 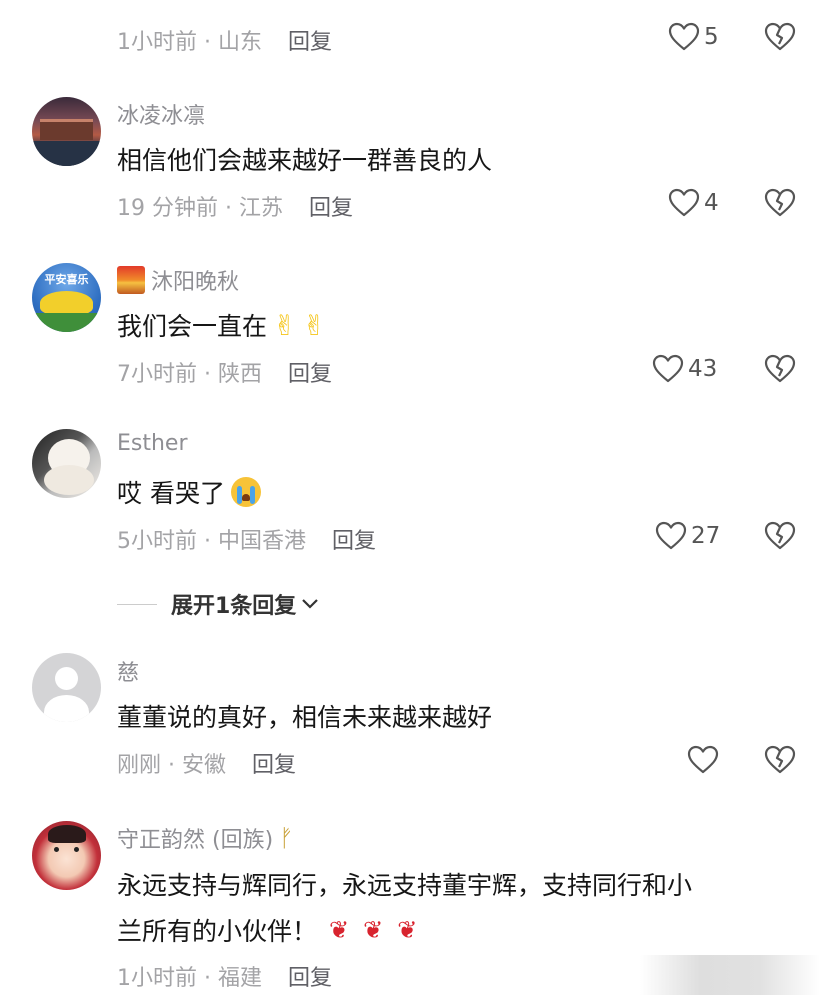 What do you see at coordinates (189, 42) in the screenshot?
I see `comment-time-location: 1小时前 · 山东` at bounding box center [189, 42].